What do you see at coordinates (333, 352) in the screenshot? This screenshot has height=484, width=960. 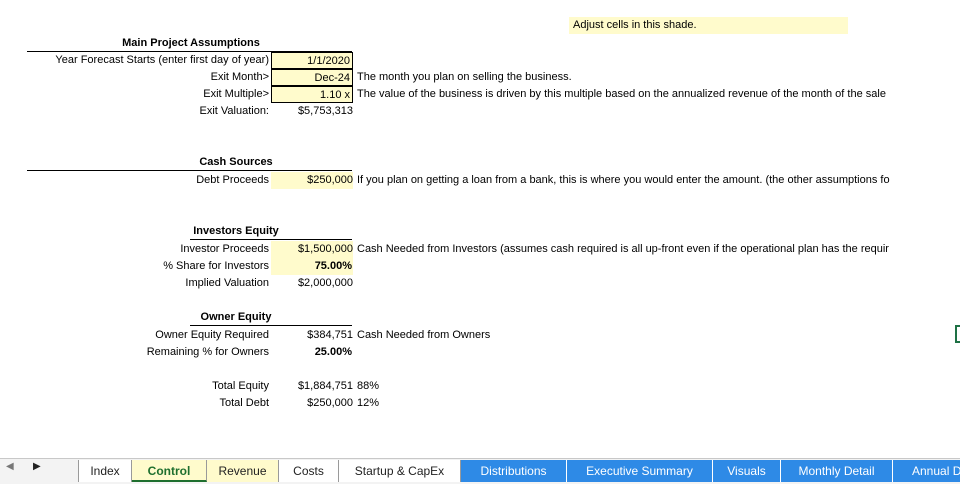 I see `owner-remaining-value: 25.00%` at bounding box center [333, 352].